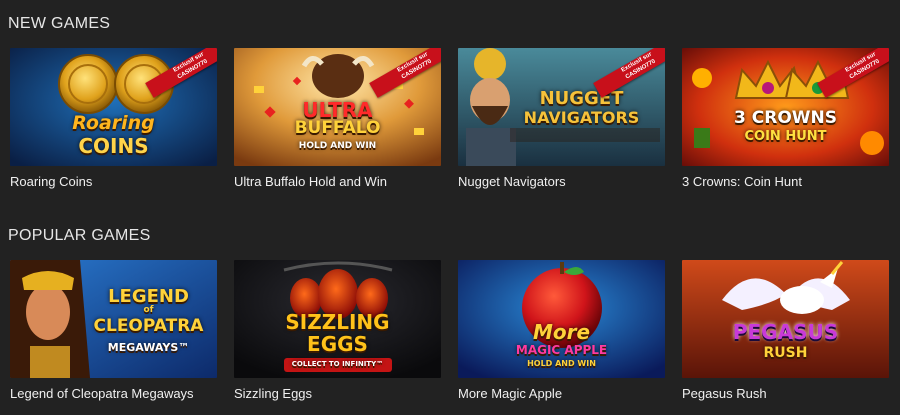 The width and height of the screenshot is (900, 415). What do you see at coordinates (581, 117) in the screenshot?
I see `game-logo-line: NAVIGATORS` at bounding box center [581, 117].